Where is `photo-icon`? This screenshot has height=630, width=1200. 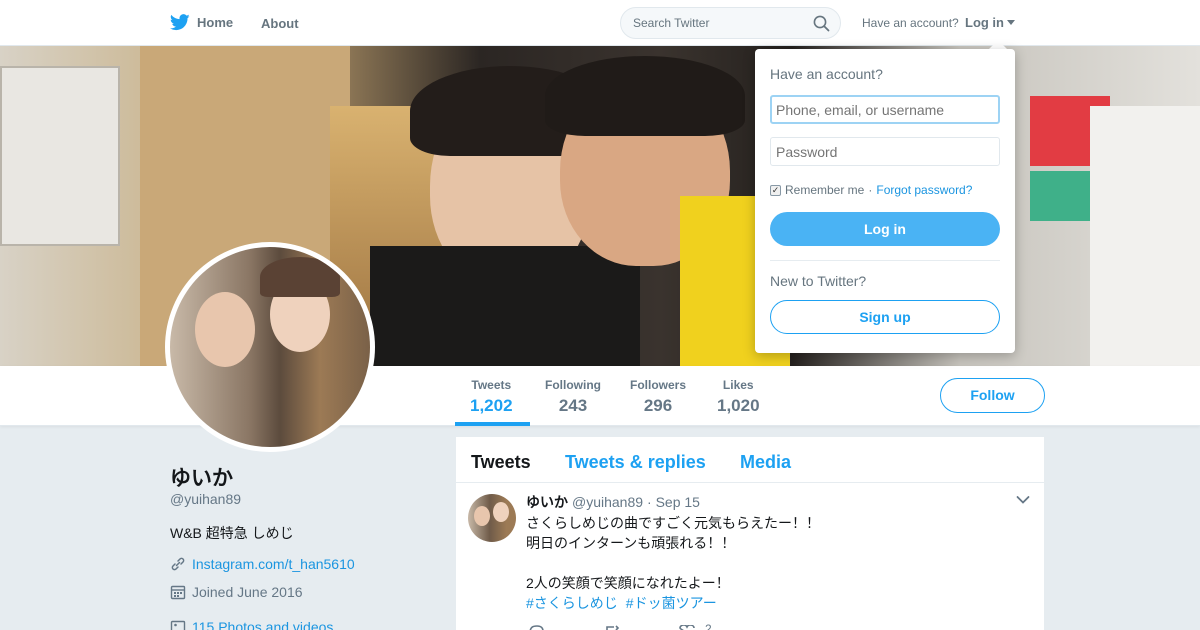
photo-icon is located at coordinates (178, 625).